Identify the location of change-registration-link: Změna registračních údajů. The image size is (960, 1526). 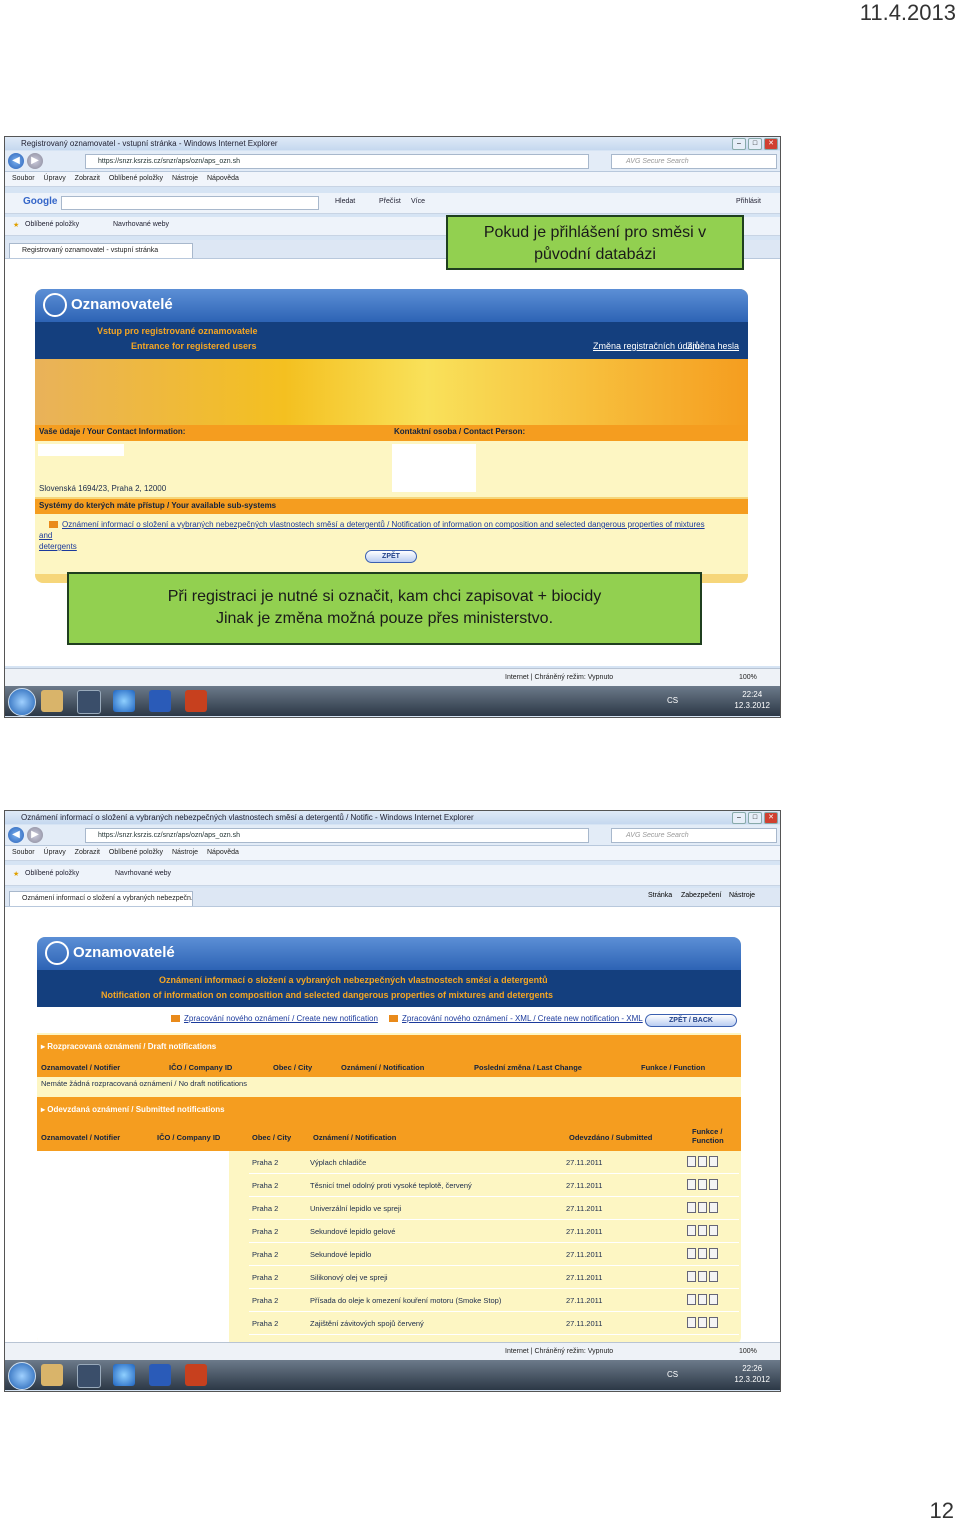
(646, 346).